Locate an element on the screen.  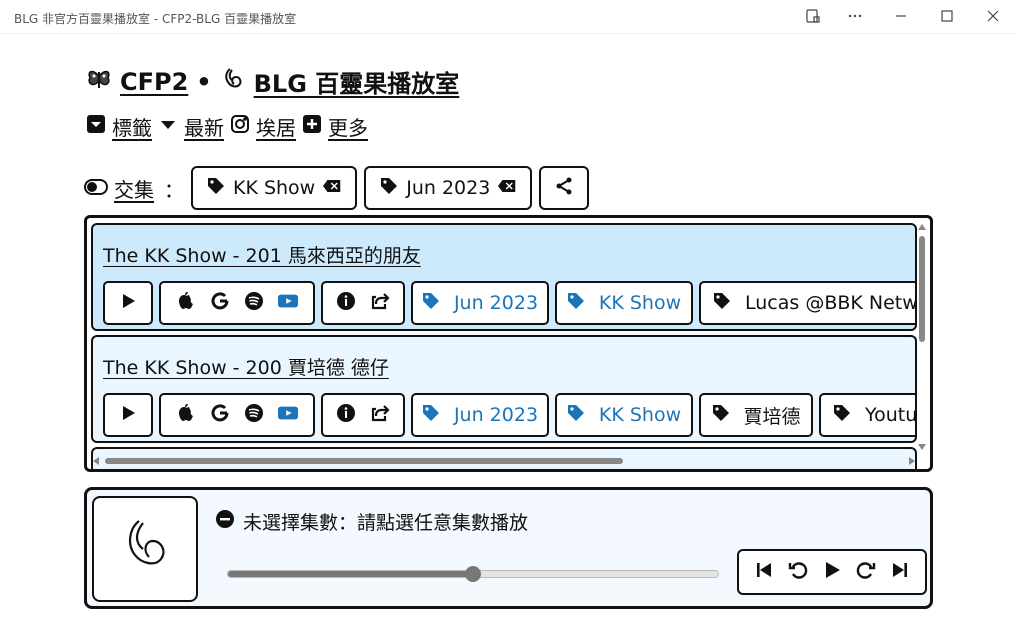
tag-label: 賈培德 is located at coordinates (772, 416).